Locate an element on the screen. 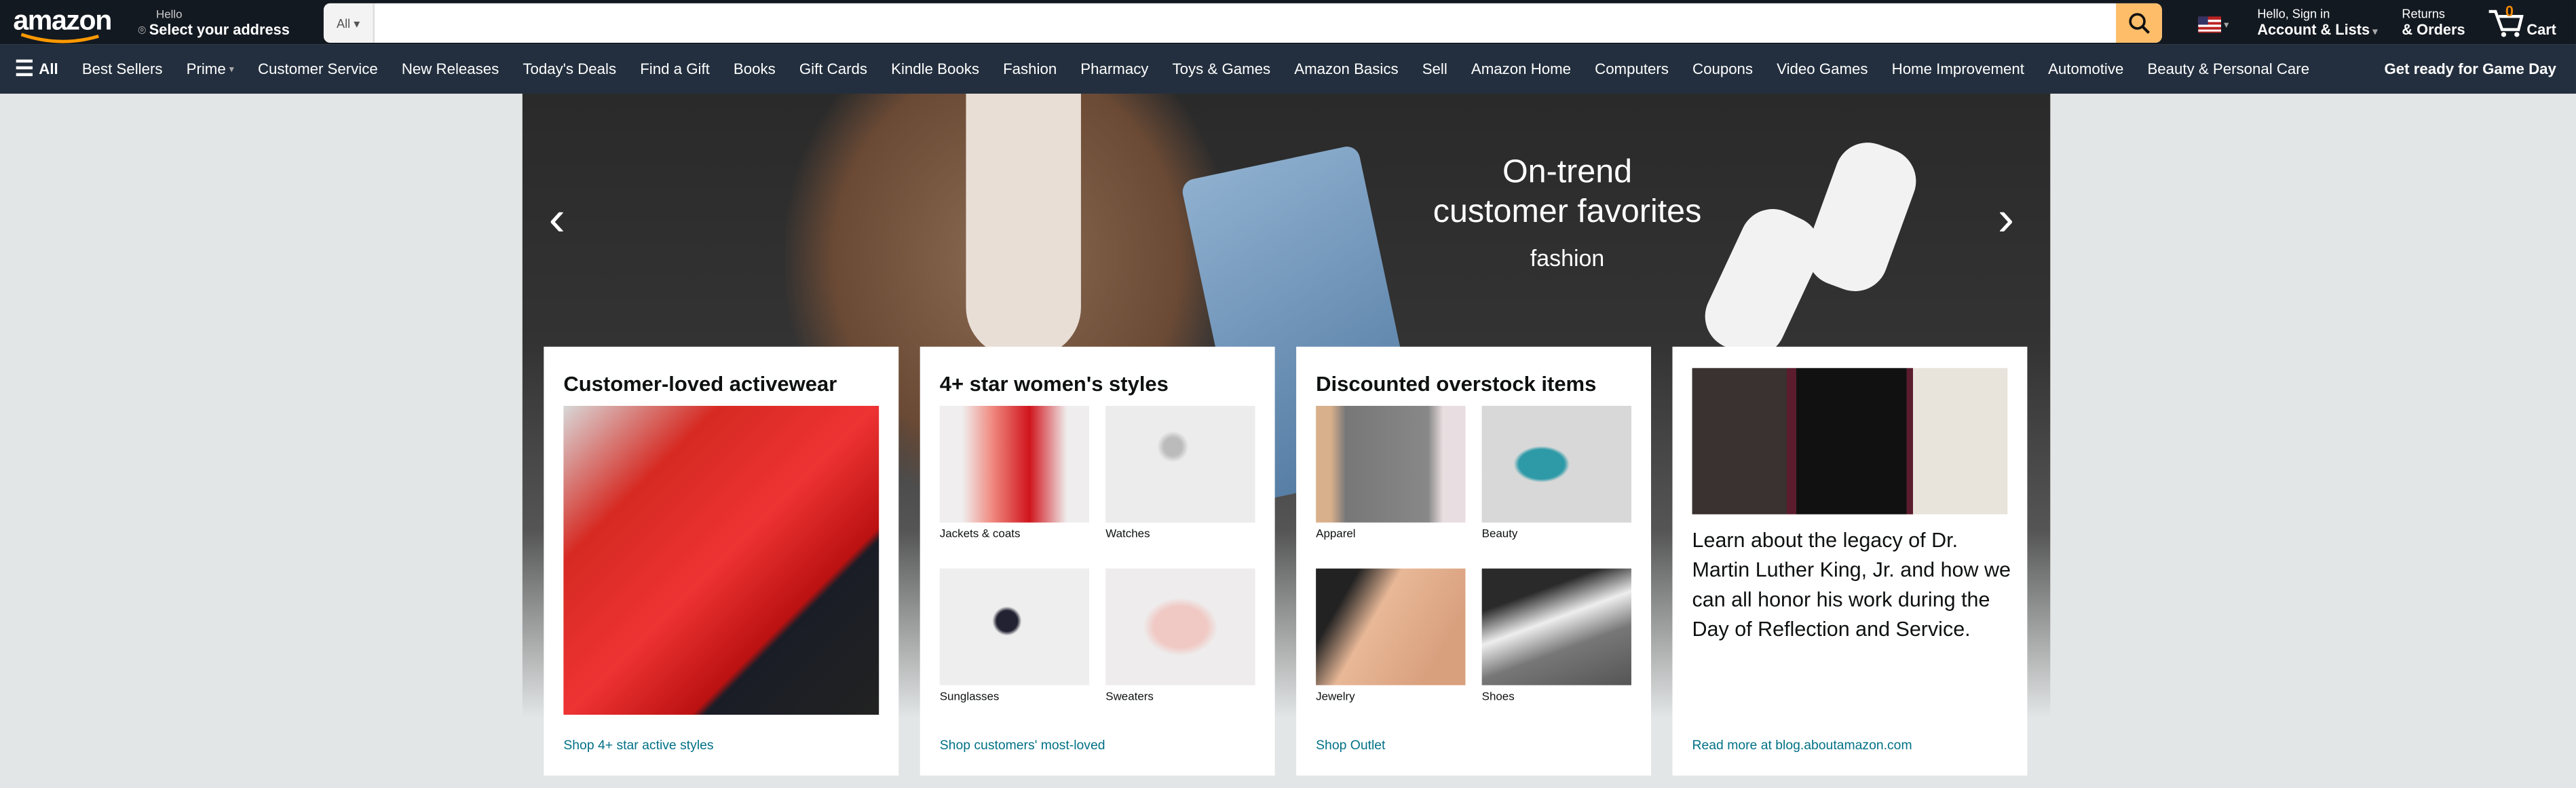 The width and height of the screenshot is (2576, 788). nav-item-label: Computers is located at coordinates (1632, 68).